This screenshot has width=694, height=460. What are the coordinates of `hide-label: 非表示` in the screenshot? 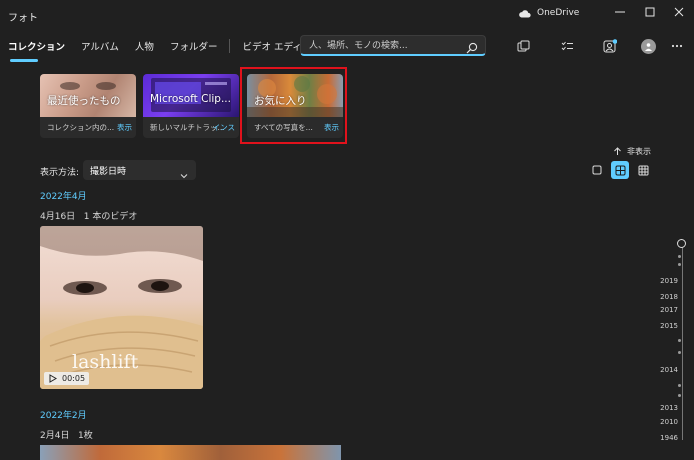 It's located at (639, 151).